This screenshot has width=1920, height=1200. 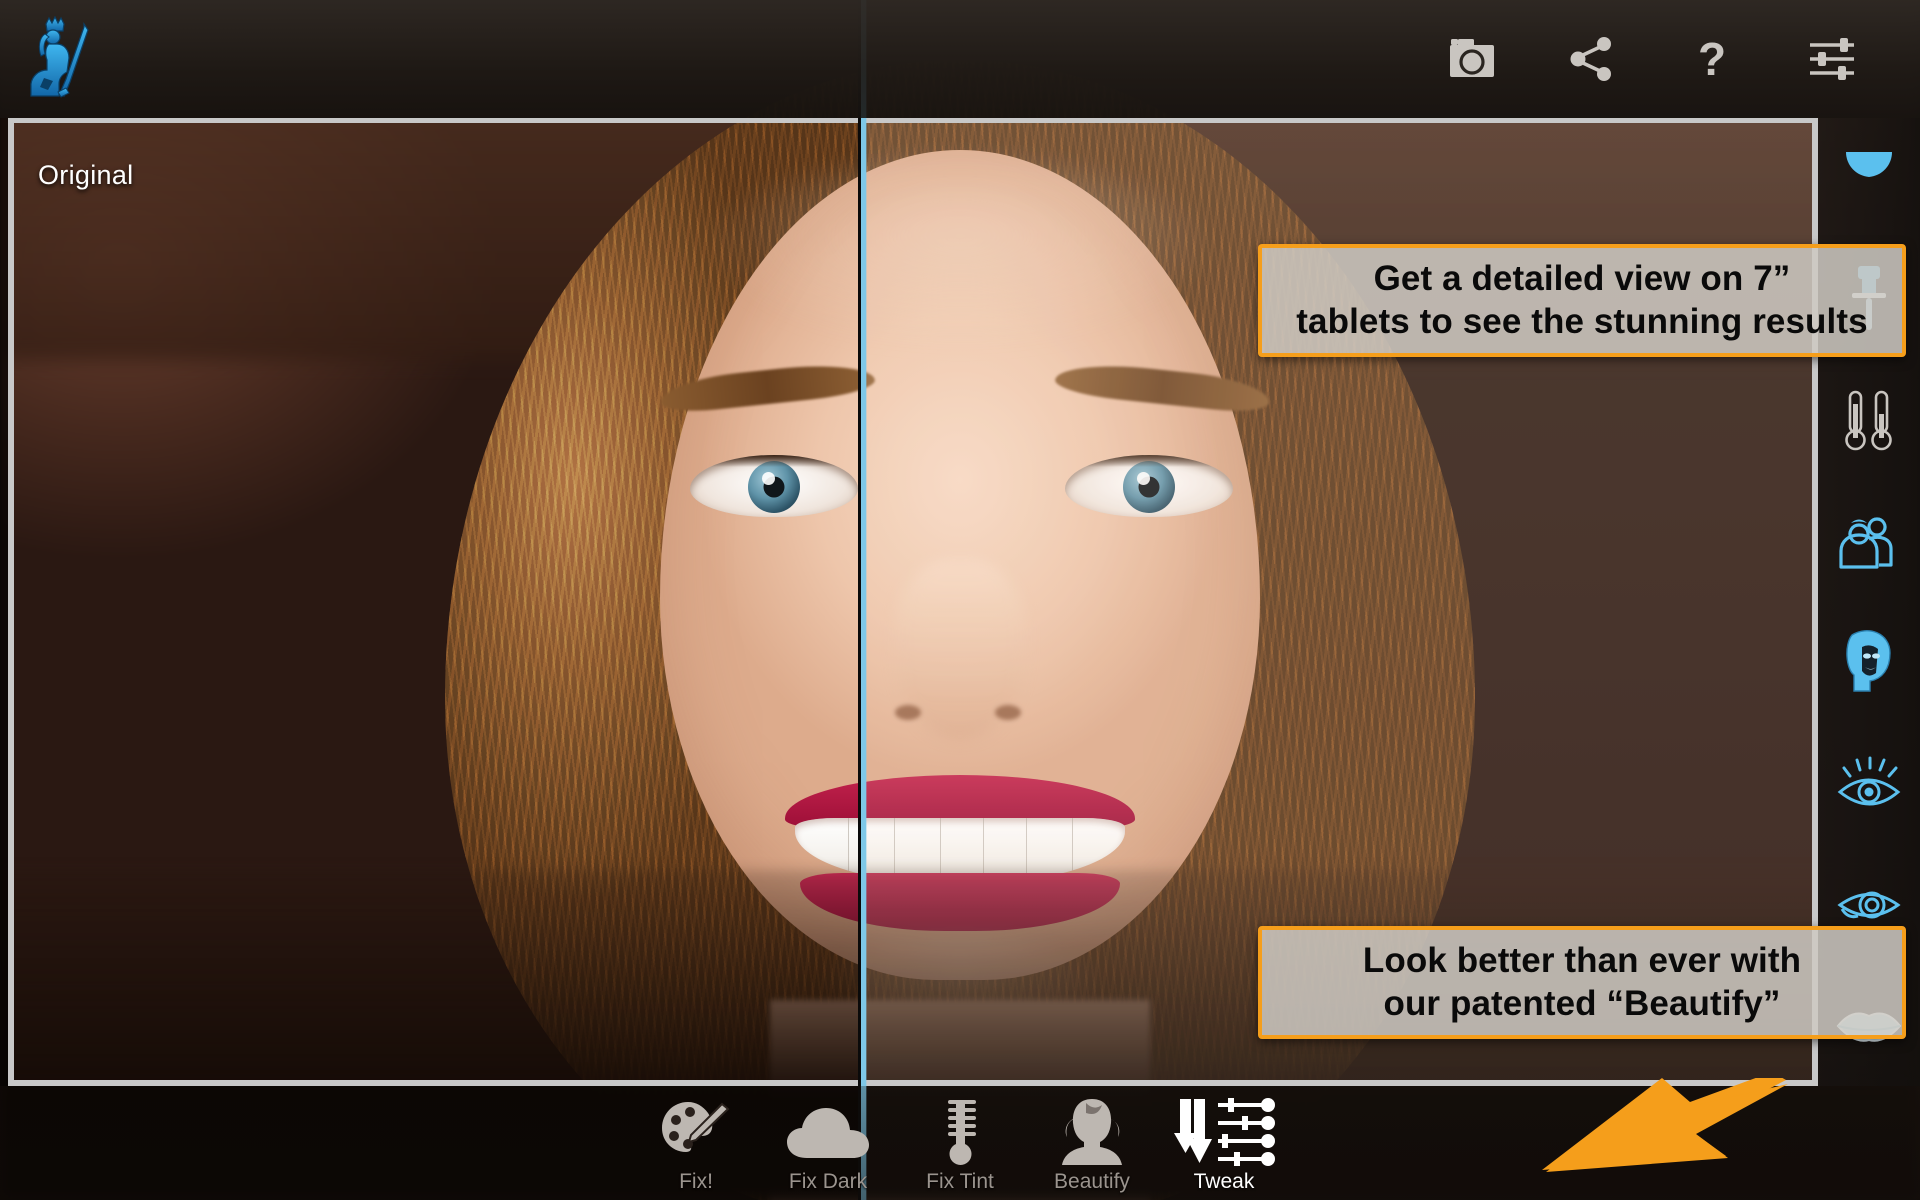 I want to click on sidebar-item-compare, so click(x=1869, y=178).